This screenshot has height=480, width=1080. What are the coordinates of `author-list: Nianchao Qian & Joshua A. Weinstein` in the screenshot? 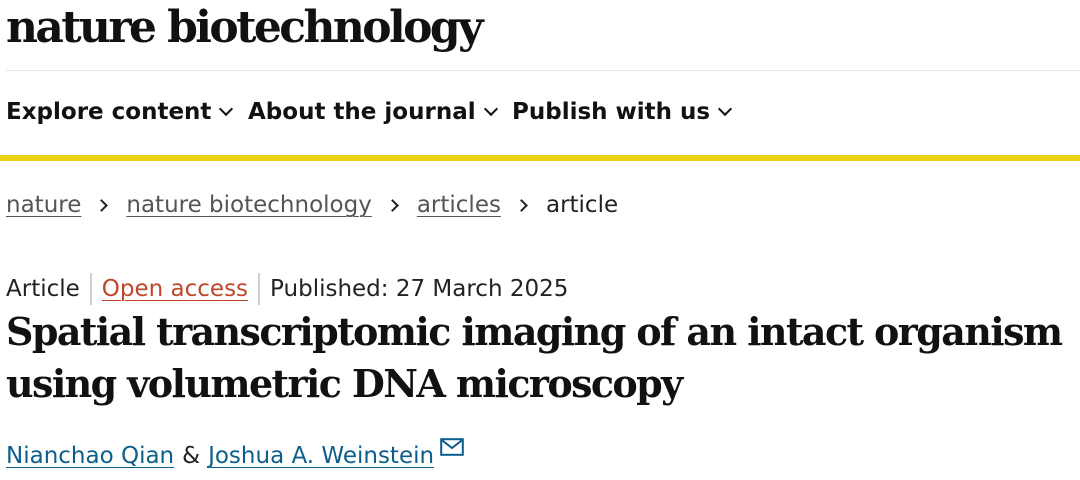 It's located at (235, 453).